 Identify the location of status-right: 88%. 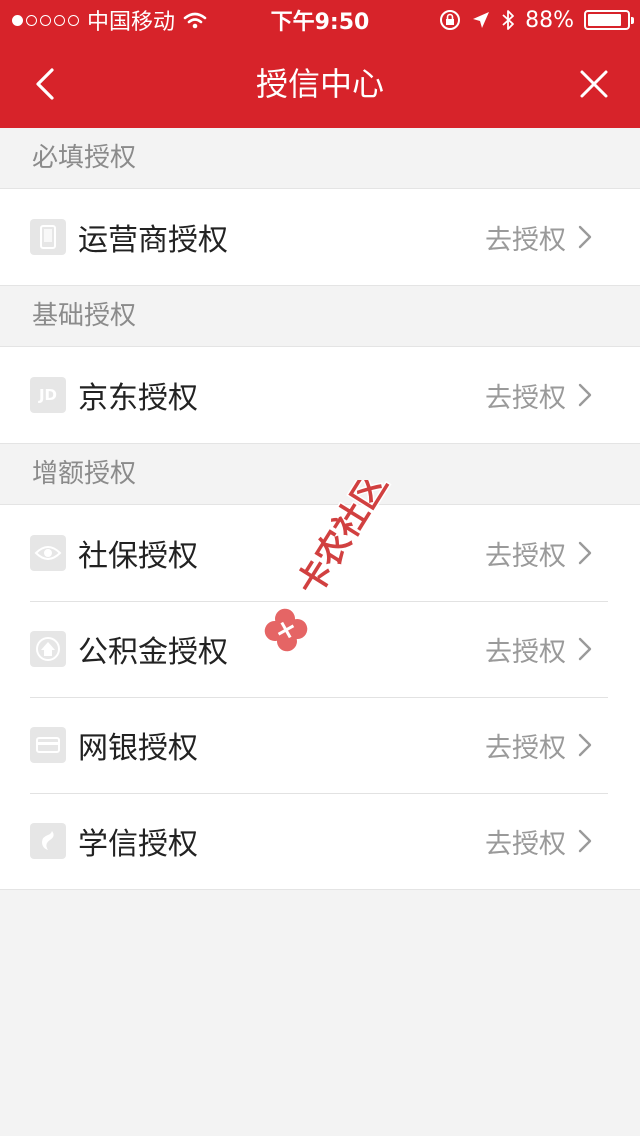
(536, 20).